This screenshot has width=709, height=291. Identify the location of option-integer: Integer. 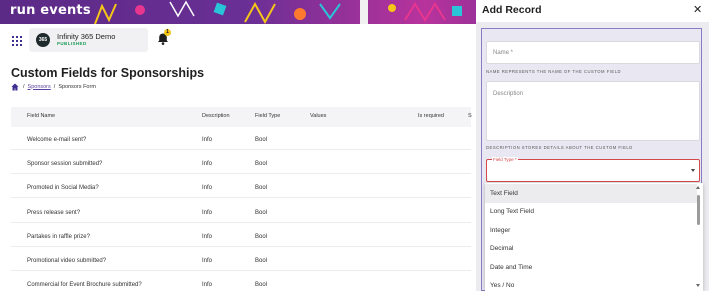
(591, 230).